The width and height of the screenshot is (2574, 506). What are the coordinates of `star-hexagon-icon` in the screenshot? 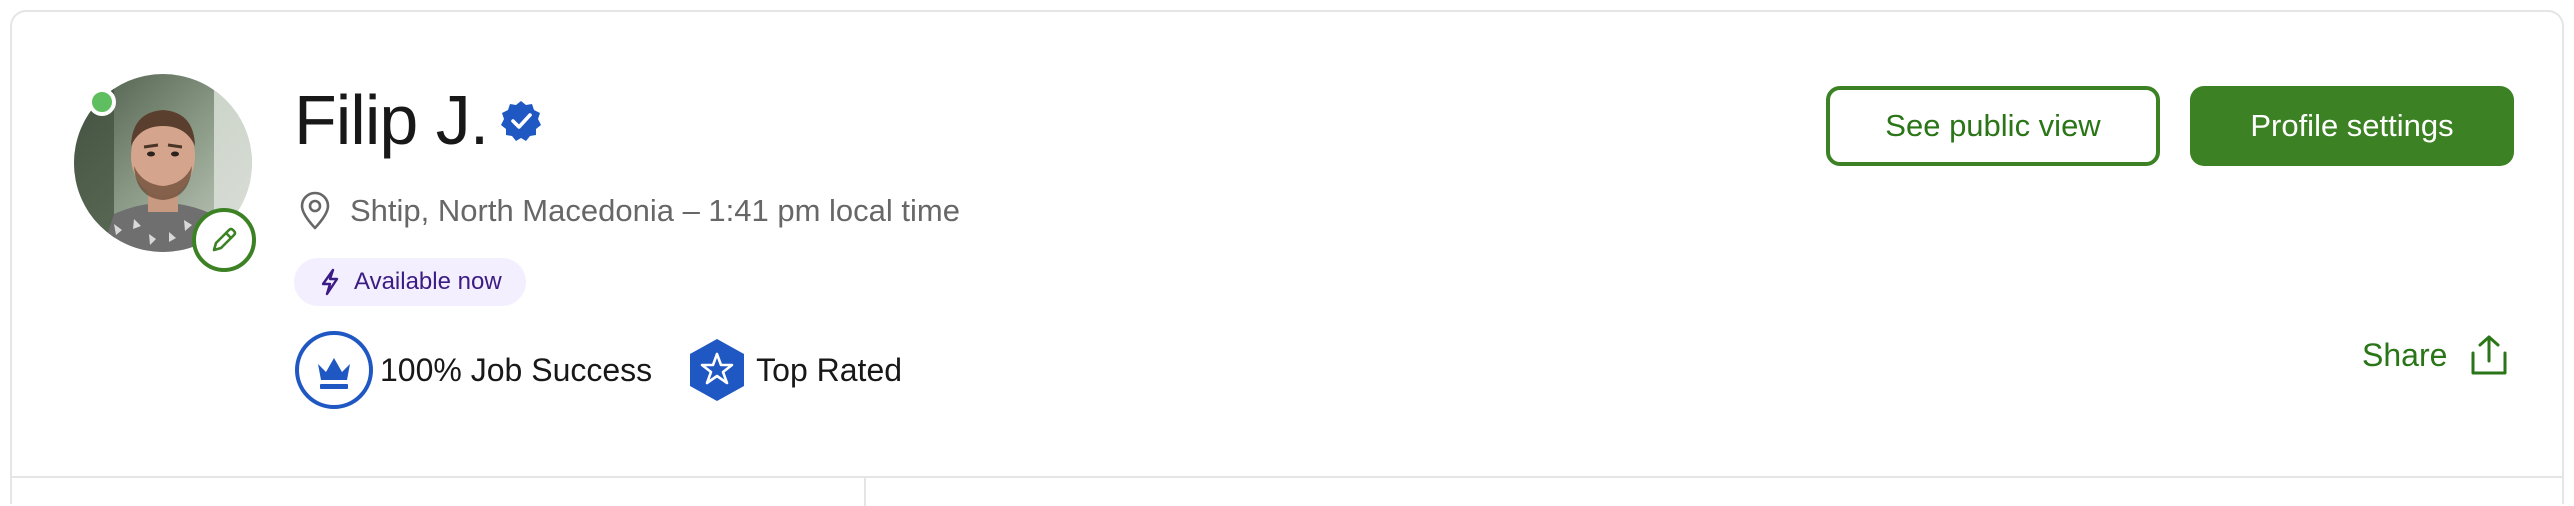 It's located at (717, 370).